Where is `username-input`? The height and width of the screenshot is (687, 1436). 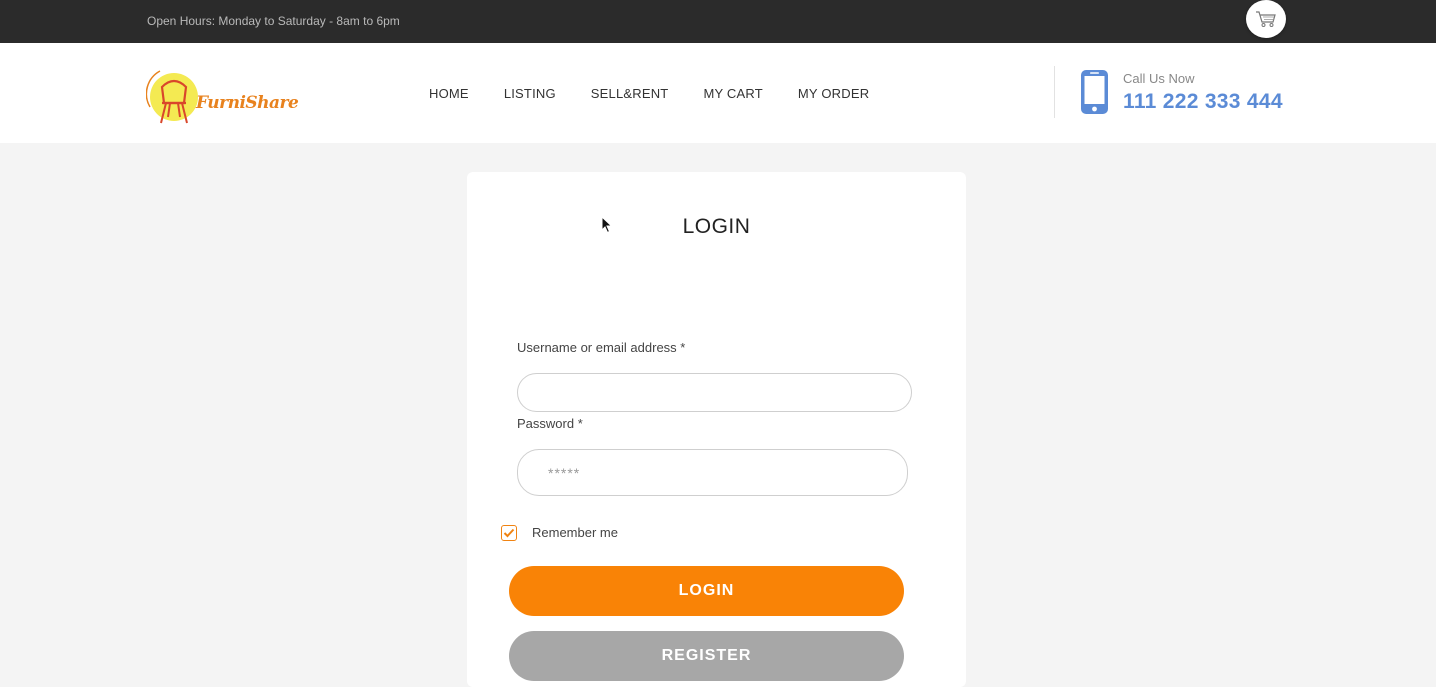 username-input is located at coordinates (714, 392).